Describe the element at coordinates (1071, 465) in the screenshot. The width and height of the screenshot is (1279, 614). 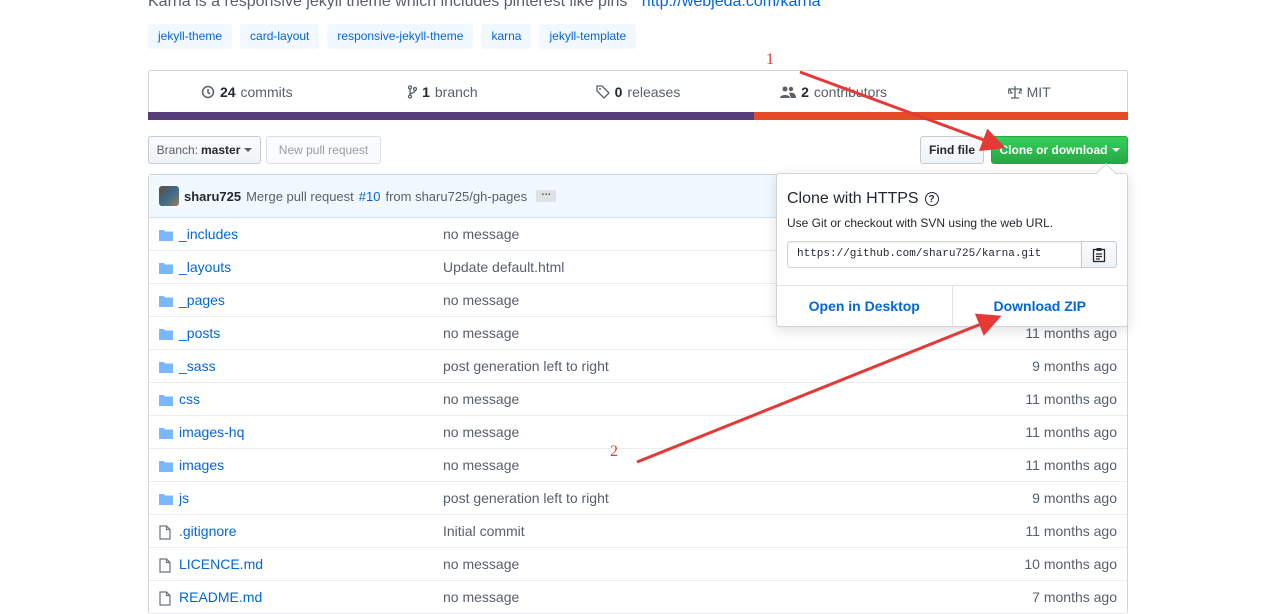
I see `file-age: 11 months ago` at that location.